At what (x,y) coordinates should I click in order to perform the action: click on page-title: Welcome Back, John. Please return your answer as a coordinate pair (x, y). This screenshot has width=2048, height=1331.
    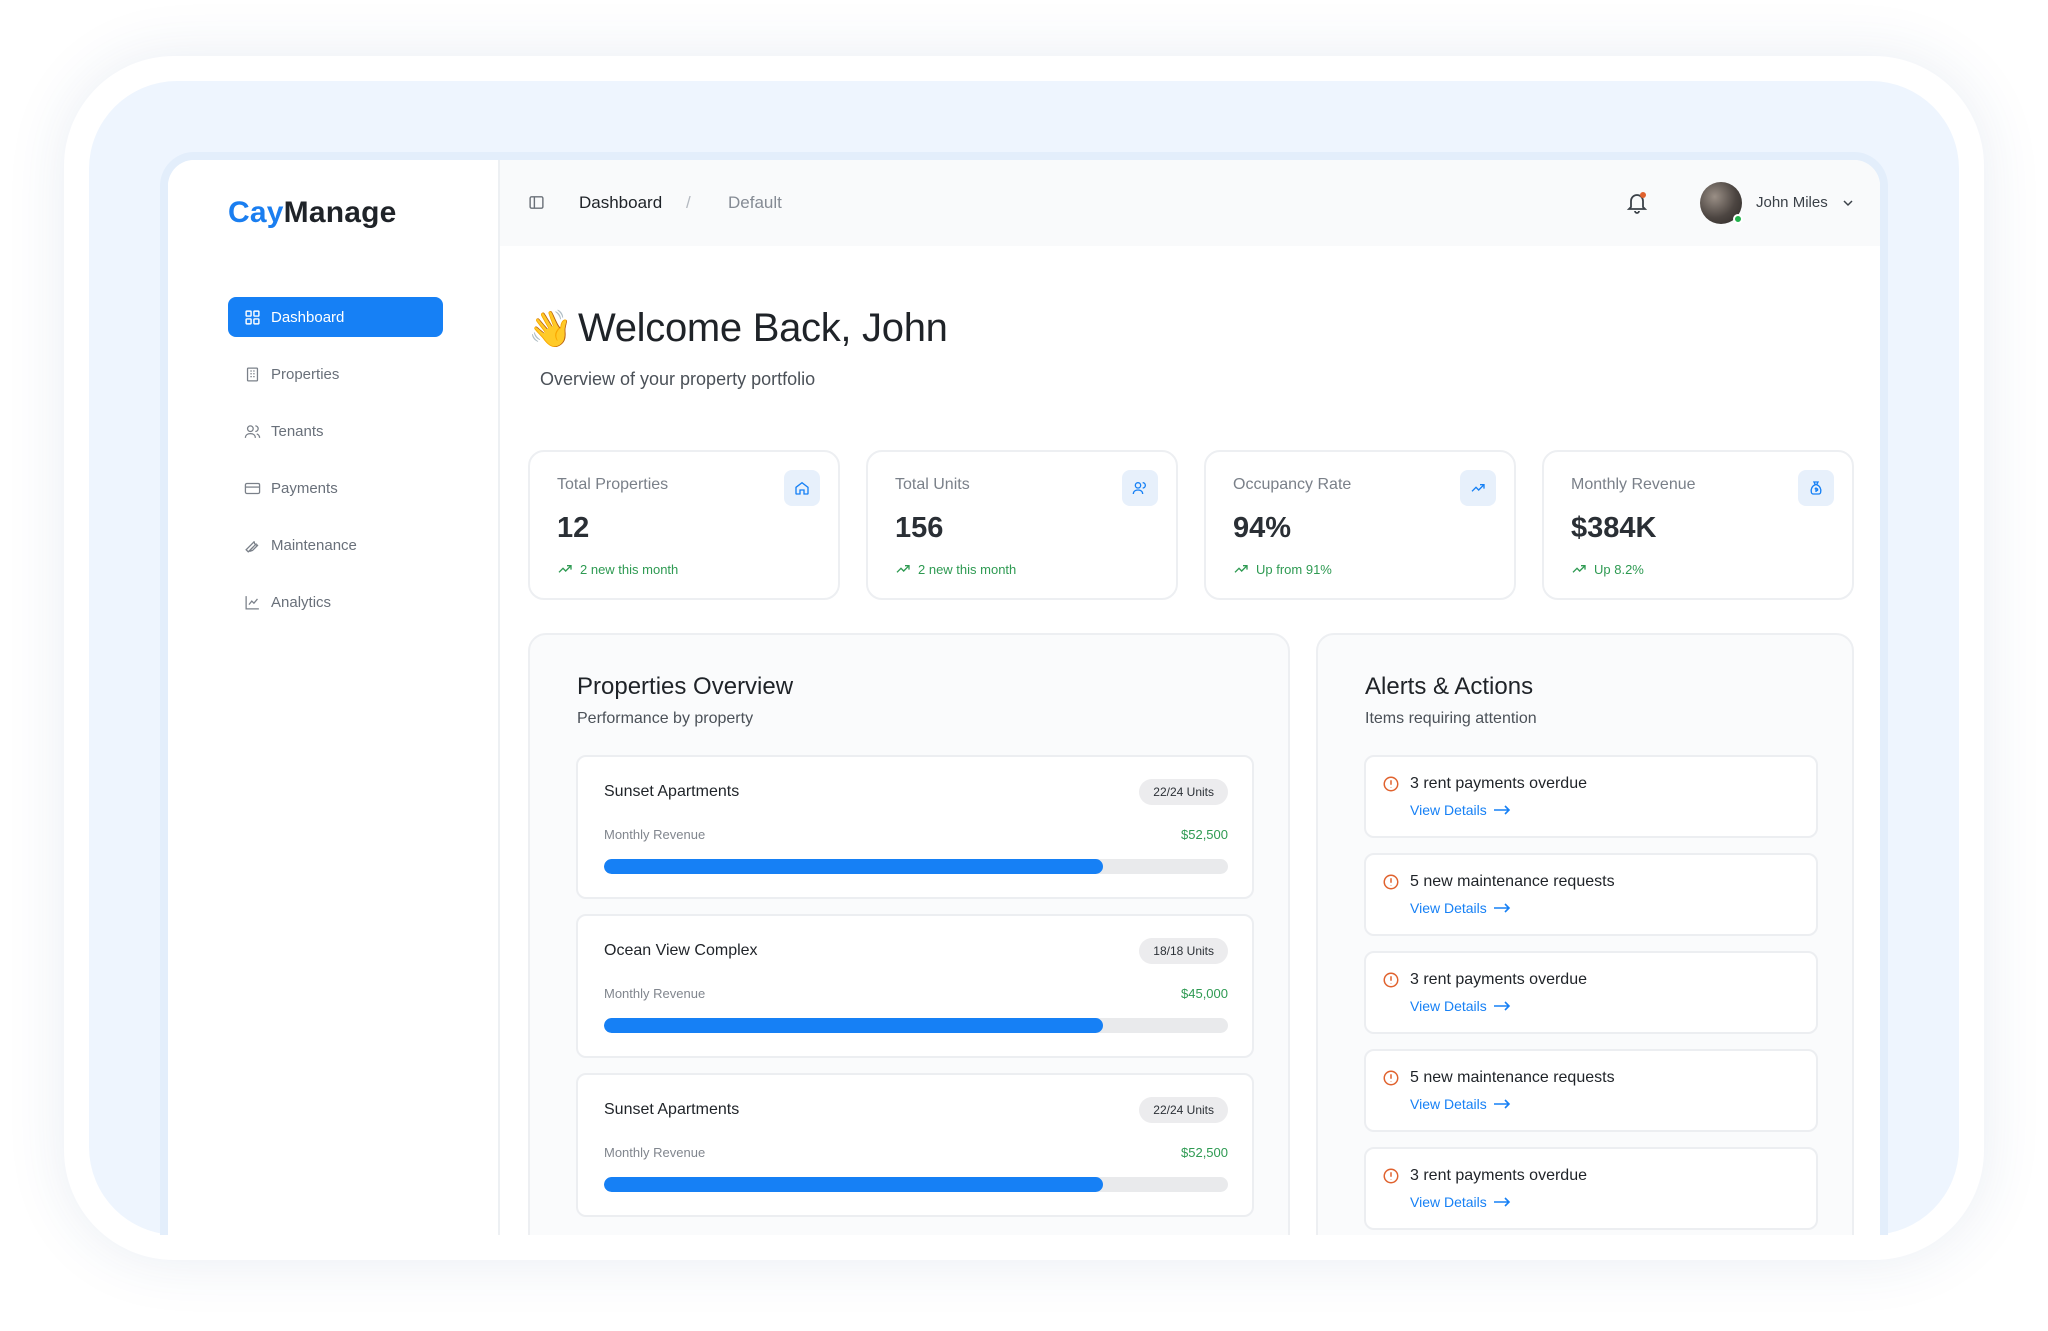
    Looking at the image, I should click on (763, 328).